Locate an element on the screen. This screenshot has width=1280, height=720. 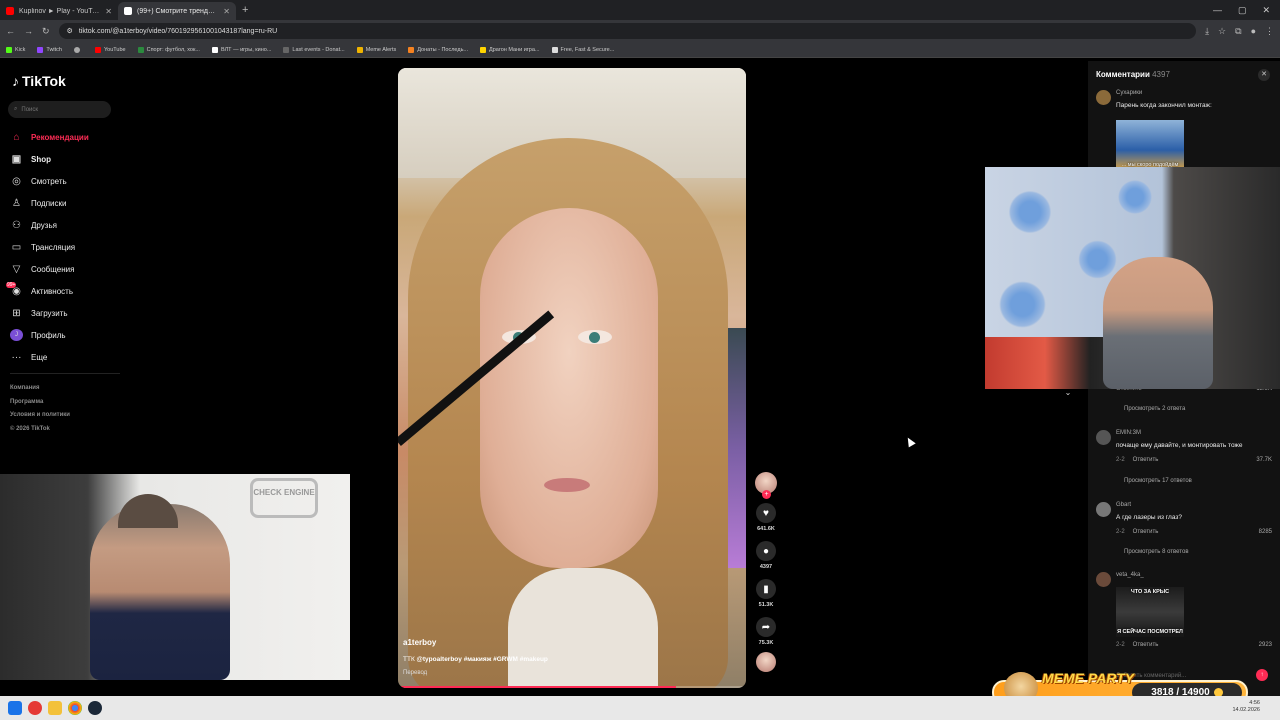
profile-icon: ● is located at coordinates (1253, 31).